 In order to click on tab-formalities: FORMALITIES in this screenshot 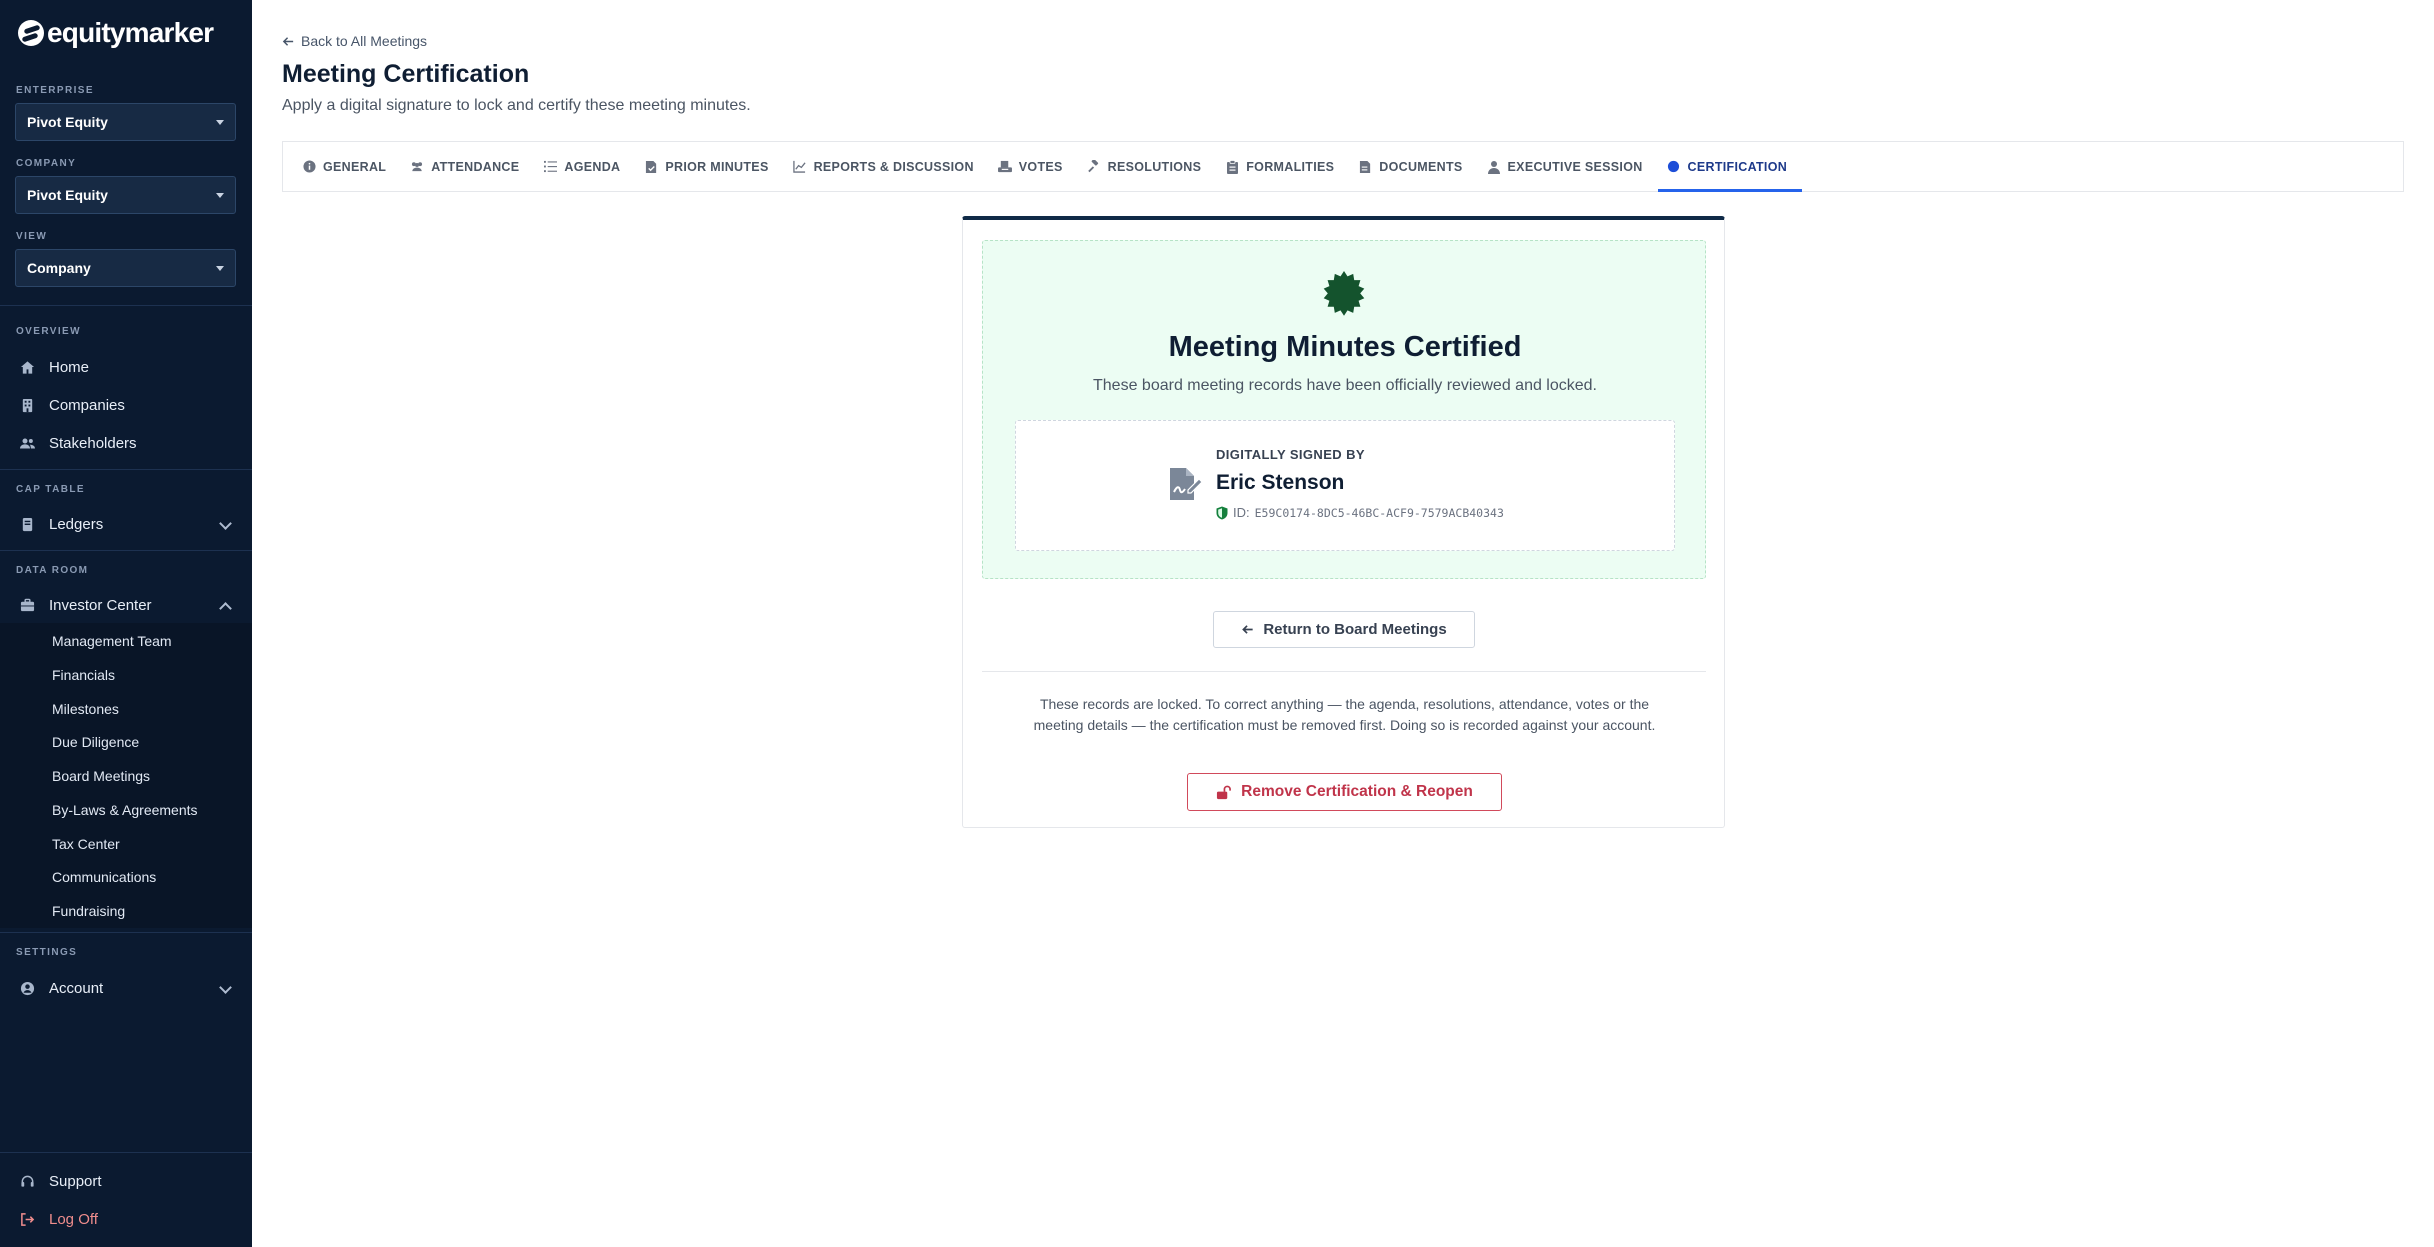, I will do `click(1282, 166)`.